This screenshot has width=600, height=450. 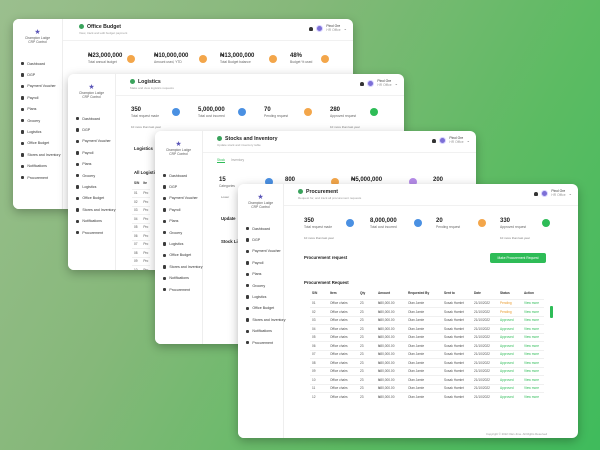 I want to click on column-header: Action, so click(x=533, y=293).